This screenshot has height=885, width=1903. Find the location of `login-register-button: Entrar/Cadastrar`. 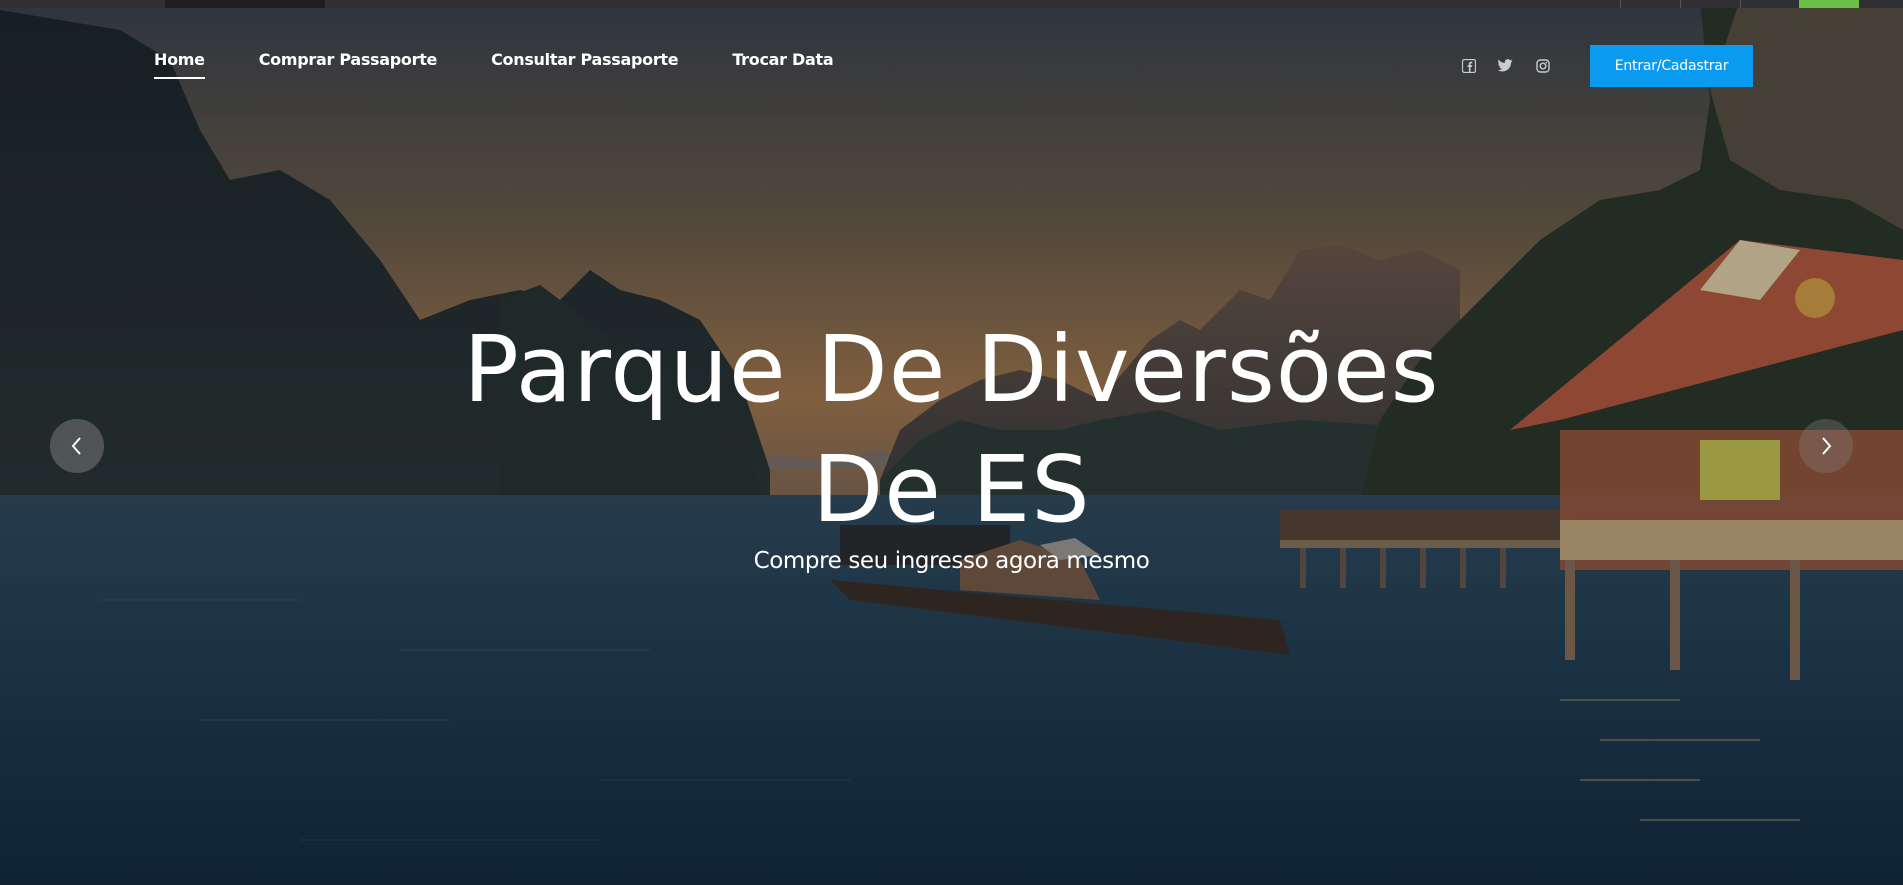

login-register-button: Entrar/Cadastrar is located at coordinates (1671, 66).